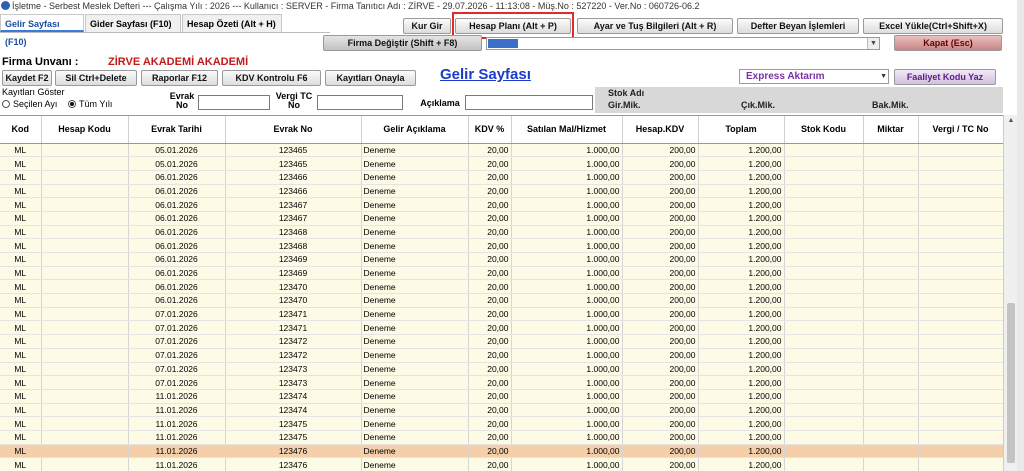 This screenshot has width=1024, height=471. I want to click on column-header: Evrak No, so click(293, 130).